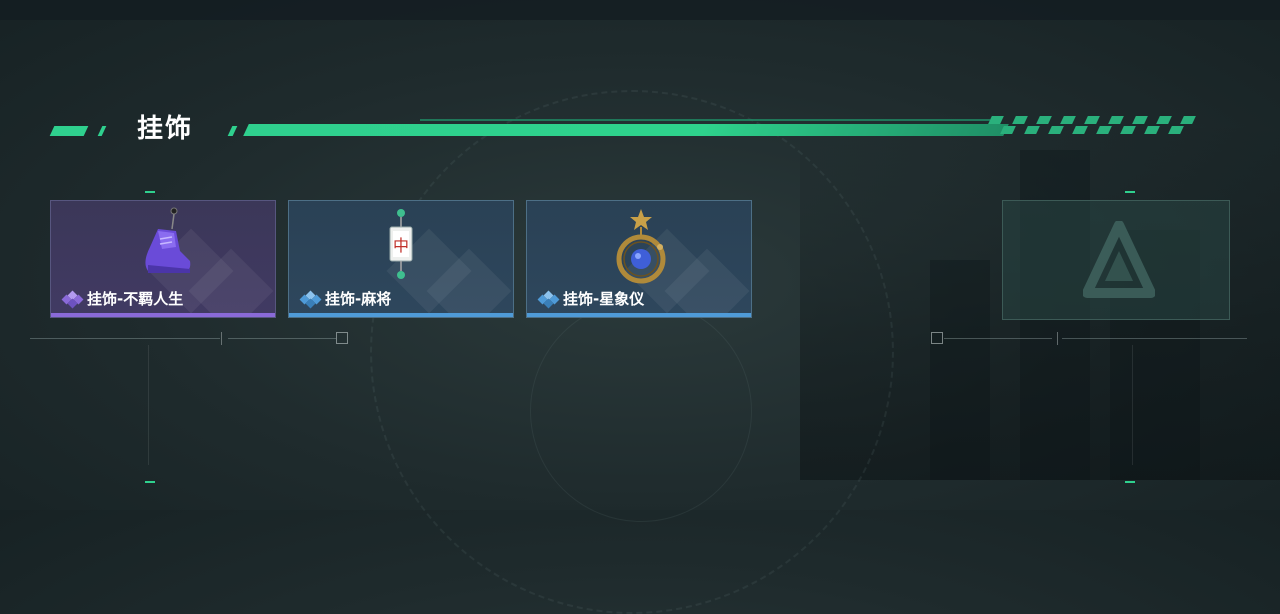 The image size is (1280, 614). I want to click on item-name: 挂饰-不羁人生, so click(135, 299).